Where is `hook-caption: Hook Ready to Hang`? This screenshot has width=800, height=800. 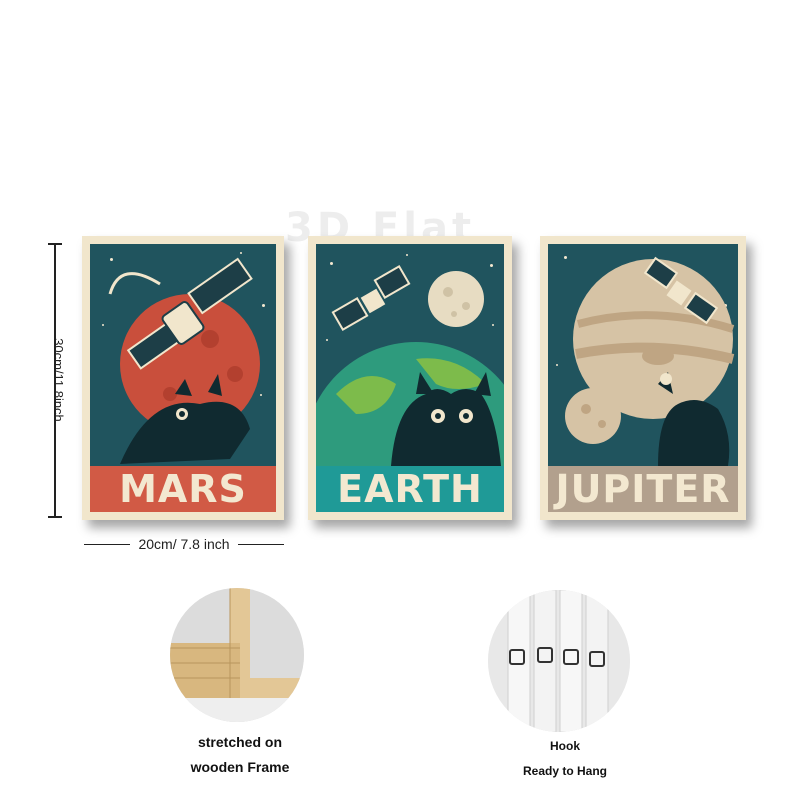 hook-caption: Hook Ready to Hang is located at coordinates (565, 759).